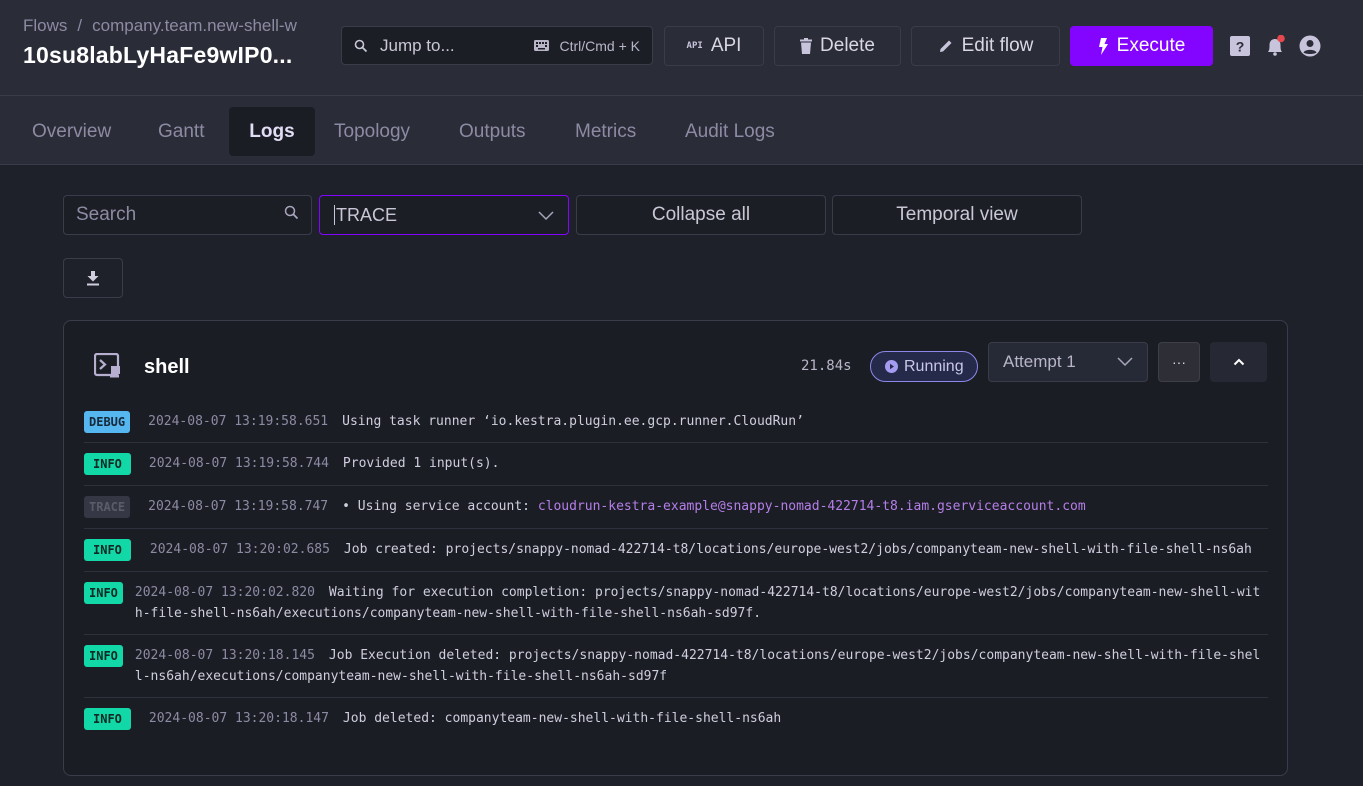  Describe the element at coordinates (440, 506) in the screenshot. I see `log-message-text: • Using service account:` at that location.